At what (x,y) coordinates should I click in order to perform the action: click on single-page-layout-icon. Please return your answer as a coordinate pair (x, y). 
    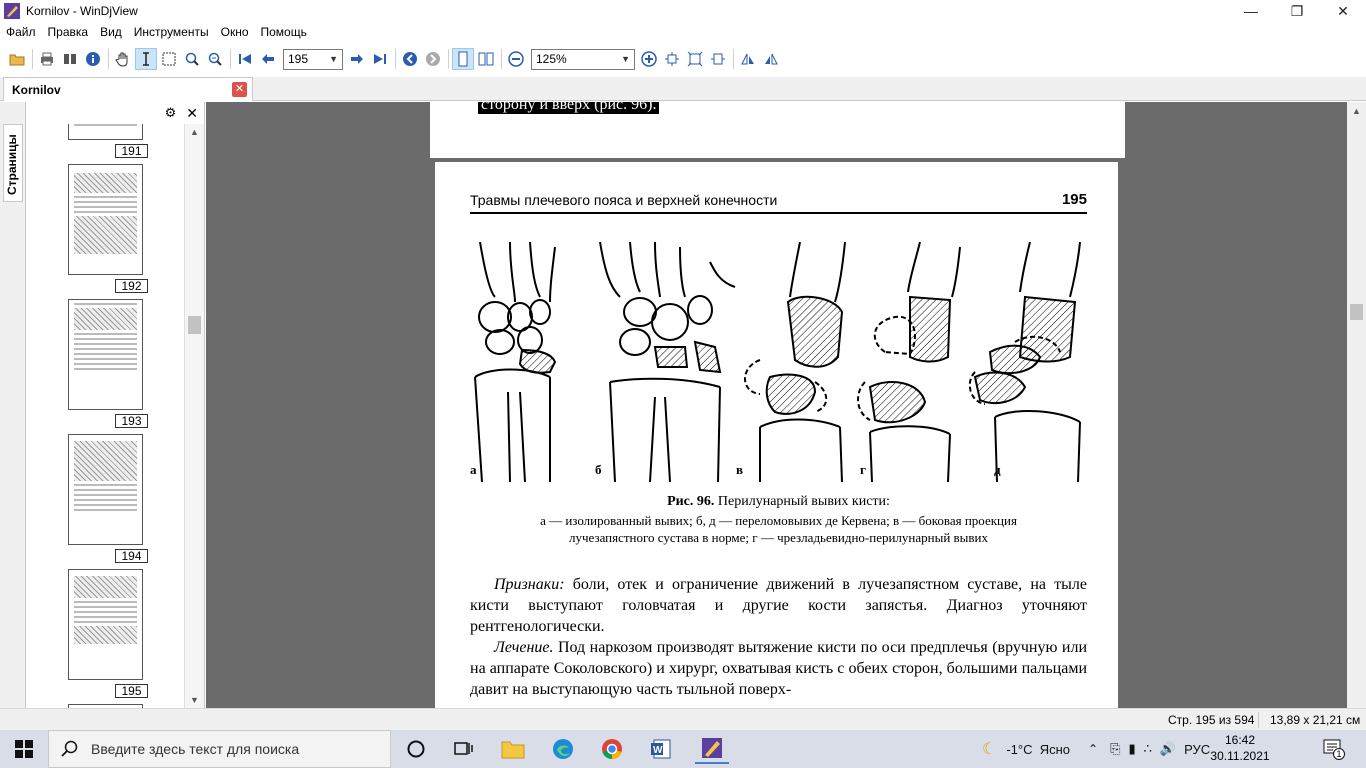
    Looking at the image, I should click on (463, 59).